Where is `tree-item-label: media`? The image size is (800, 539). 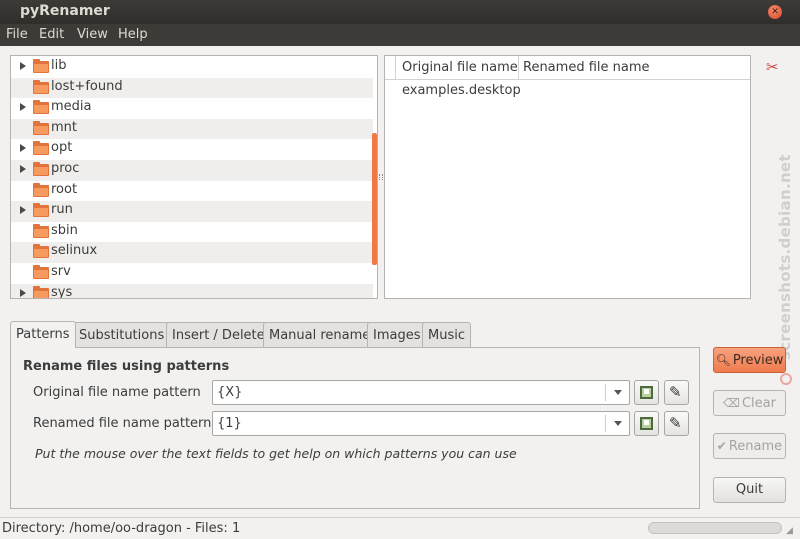
tree-item-label: media is located at coordinates (71, 107).